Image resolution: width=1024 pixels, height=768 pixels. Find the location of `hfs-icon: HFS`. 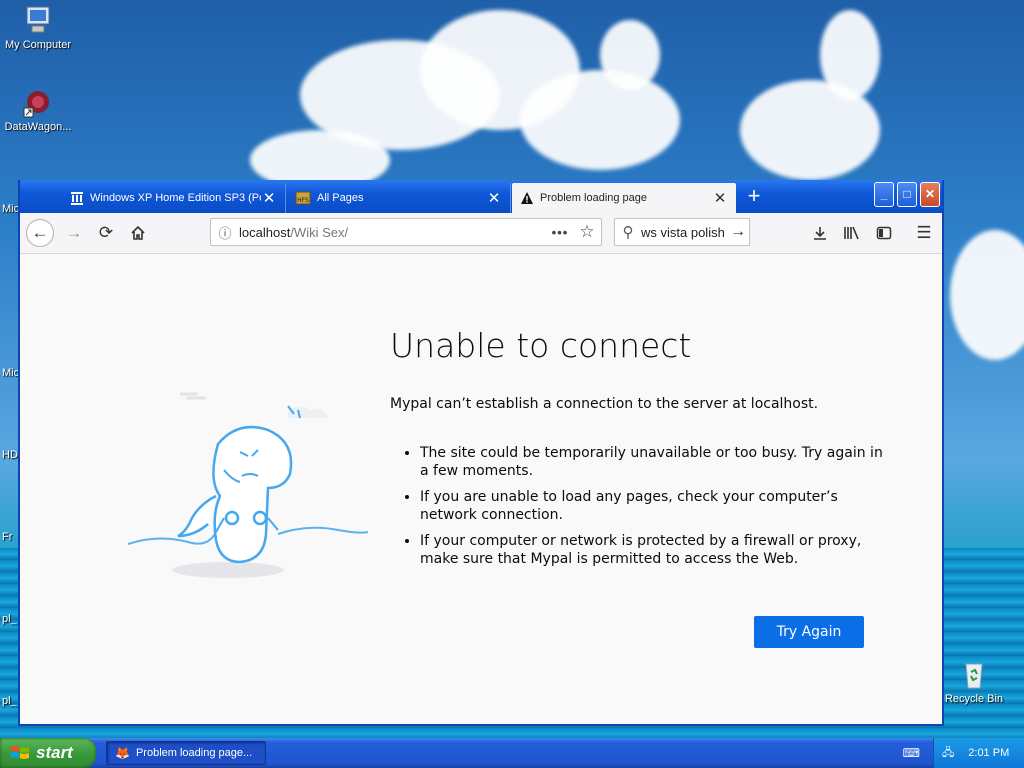

hfs-icon: HFS is located at coordinates (303, 198).